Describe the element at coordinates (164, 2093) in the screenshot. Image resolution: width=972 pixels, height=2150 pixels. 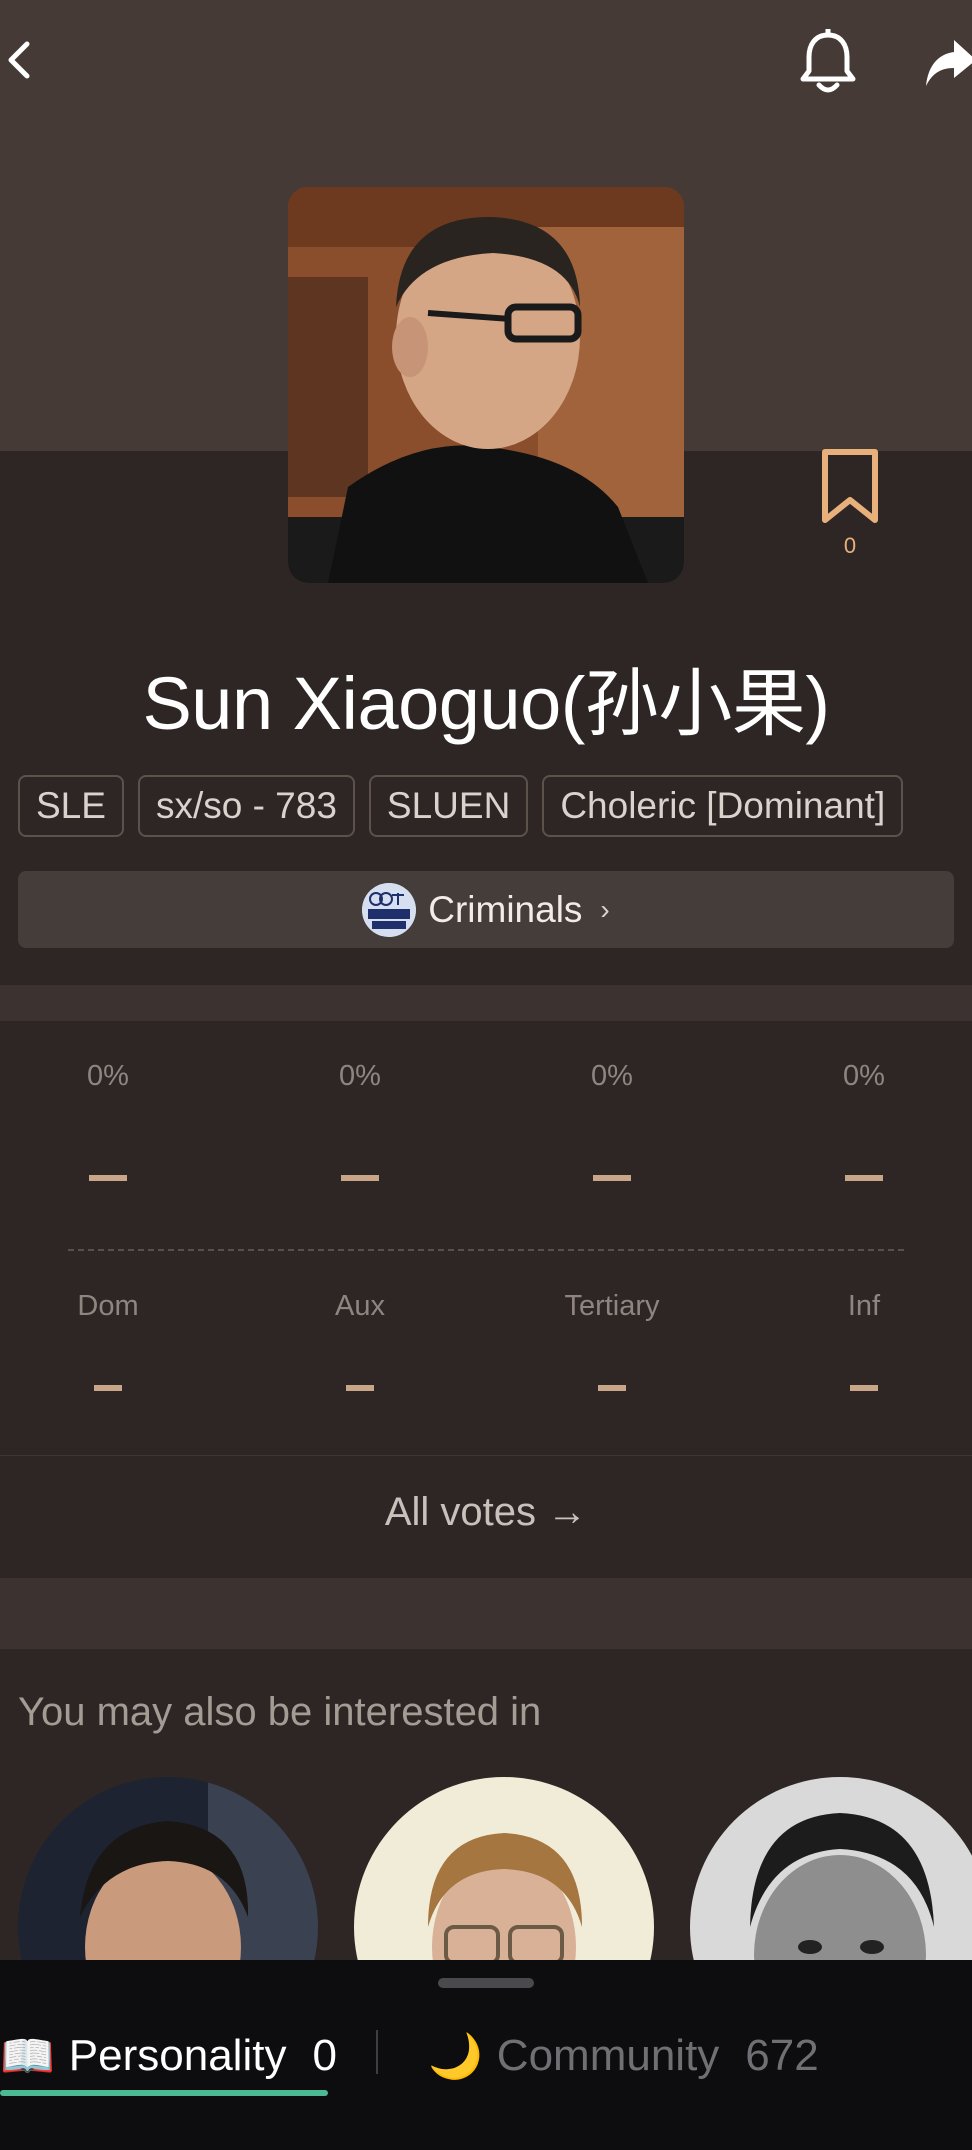
I see `active-tab-indicator` at that location.